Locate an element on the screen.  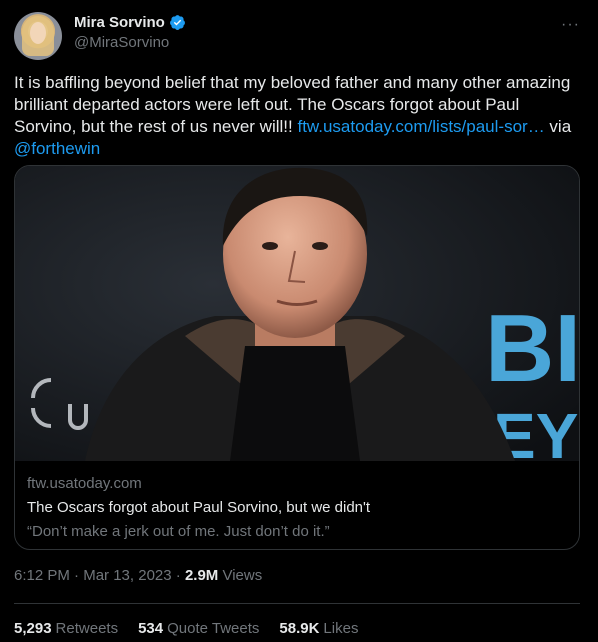
views-label: Views is located at coordinates (240, 575).